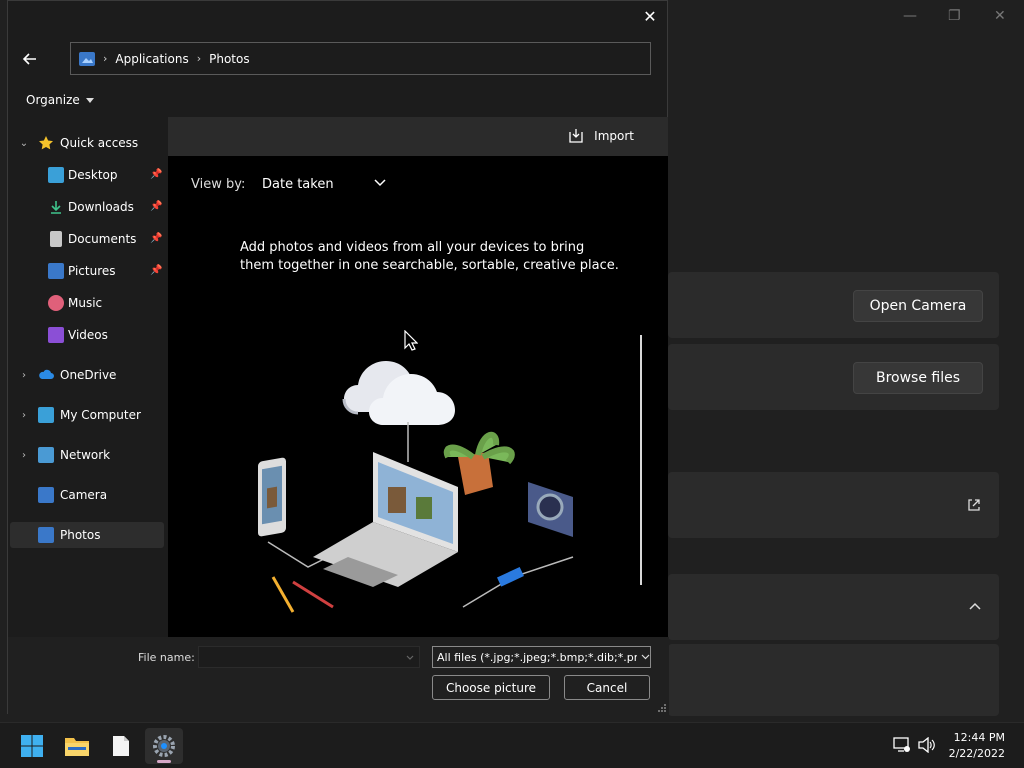 This screenshot has height=768, width=1024. I want to click on open-camera-button: Open Camera, so click(918, 306).